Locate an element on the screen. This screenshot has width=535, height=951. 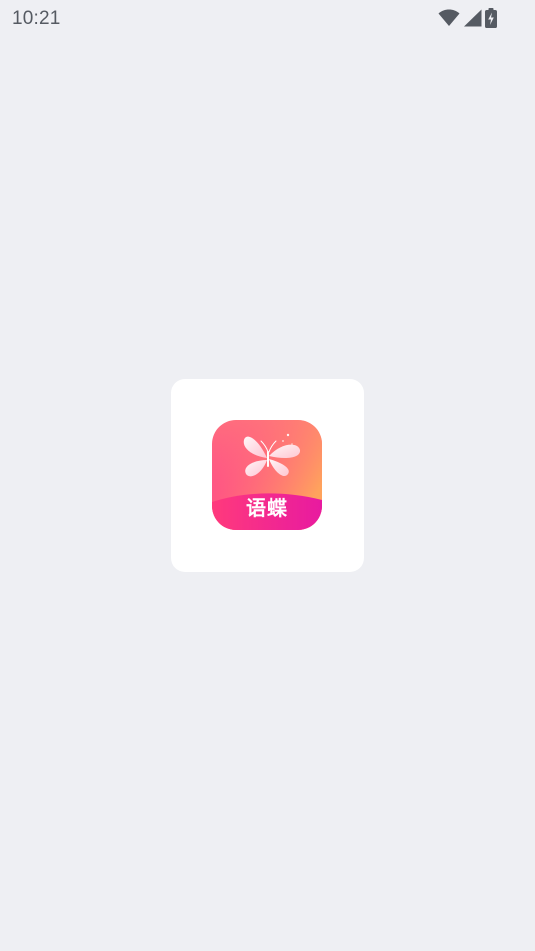
app-icon: 语蝶 is located at coordinates (267, 475).